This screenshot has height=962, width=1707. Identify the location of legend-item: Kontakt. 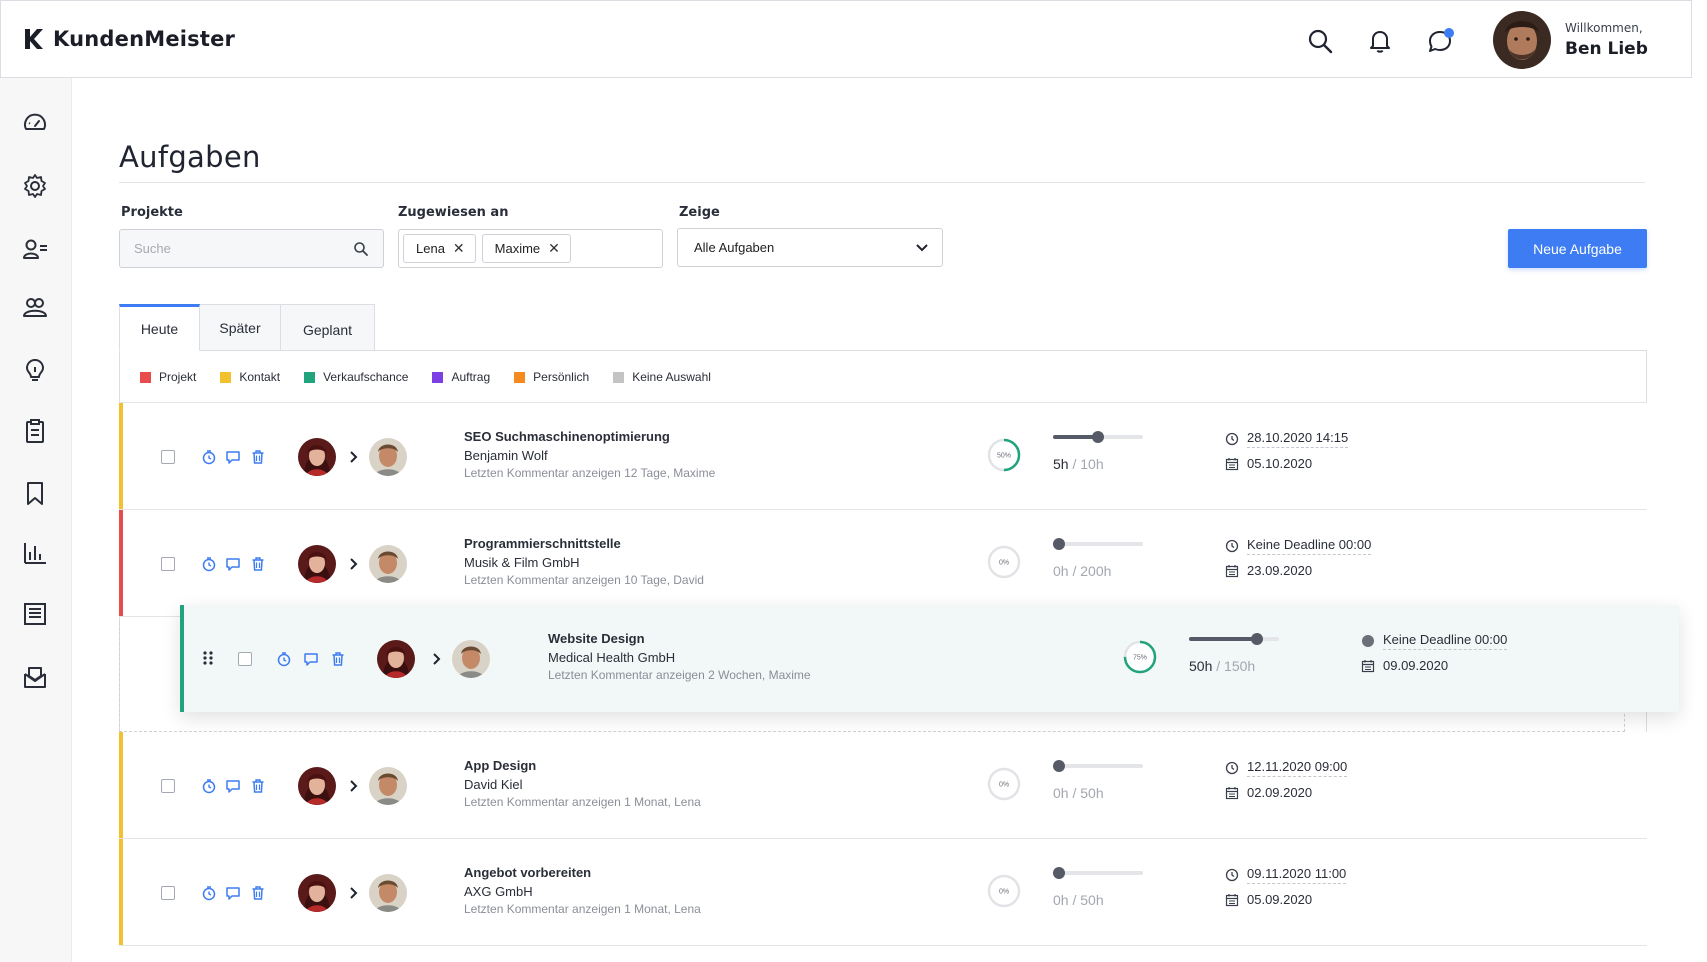
(250, 377).